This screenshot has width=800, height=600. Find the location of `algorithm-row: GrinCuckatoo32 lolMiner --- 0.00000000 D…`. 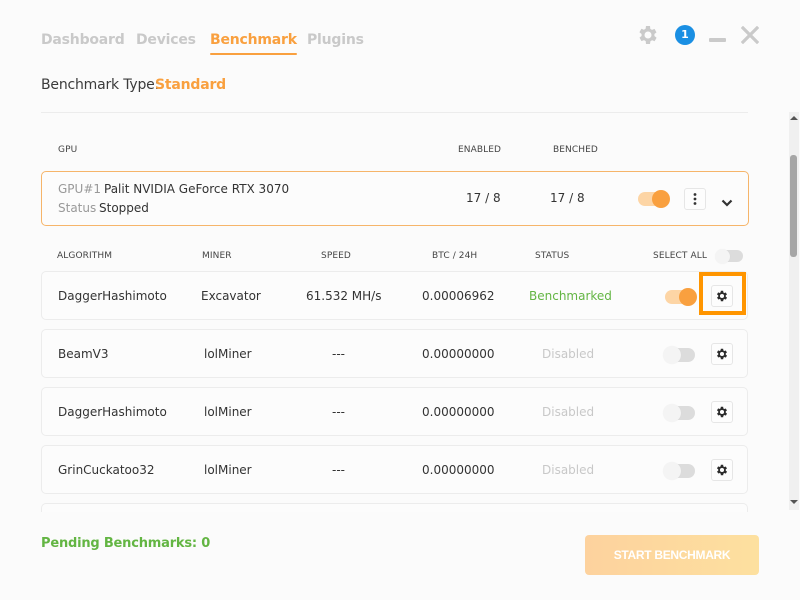

algorithm-row: GrinCuckatoo32 lolMiner --- 0.00000000 D… is located at coordinates (394, 469).